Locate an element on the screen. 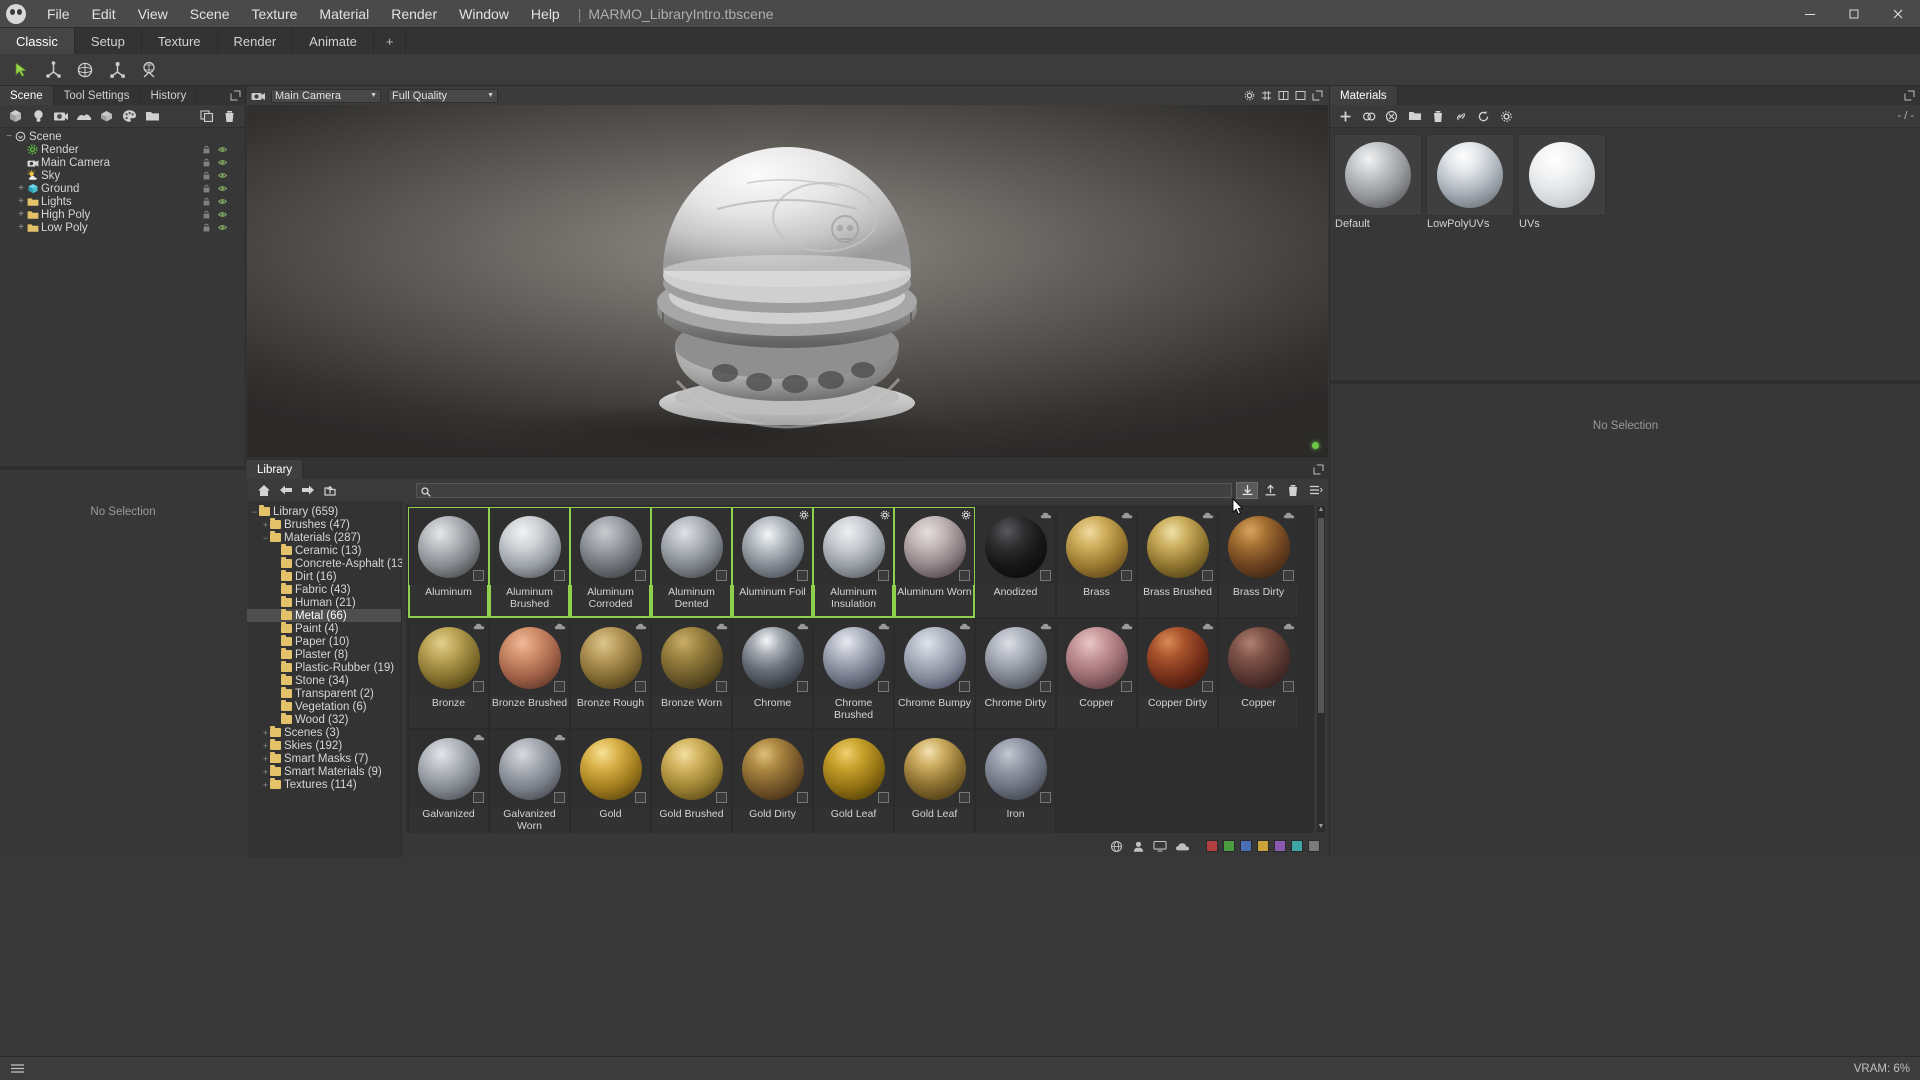 Image resolution: width=1920 pixels, height=1080 pixels. library-tree-item-scenes: + Scenes (3) is located at coordinates (324, 732).